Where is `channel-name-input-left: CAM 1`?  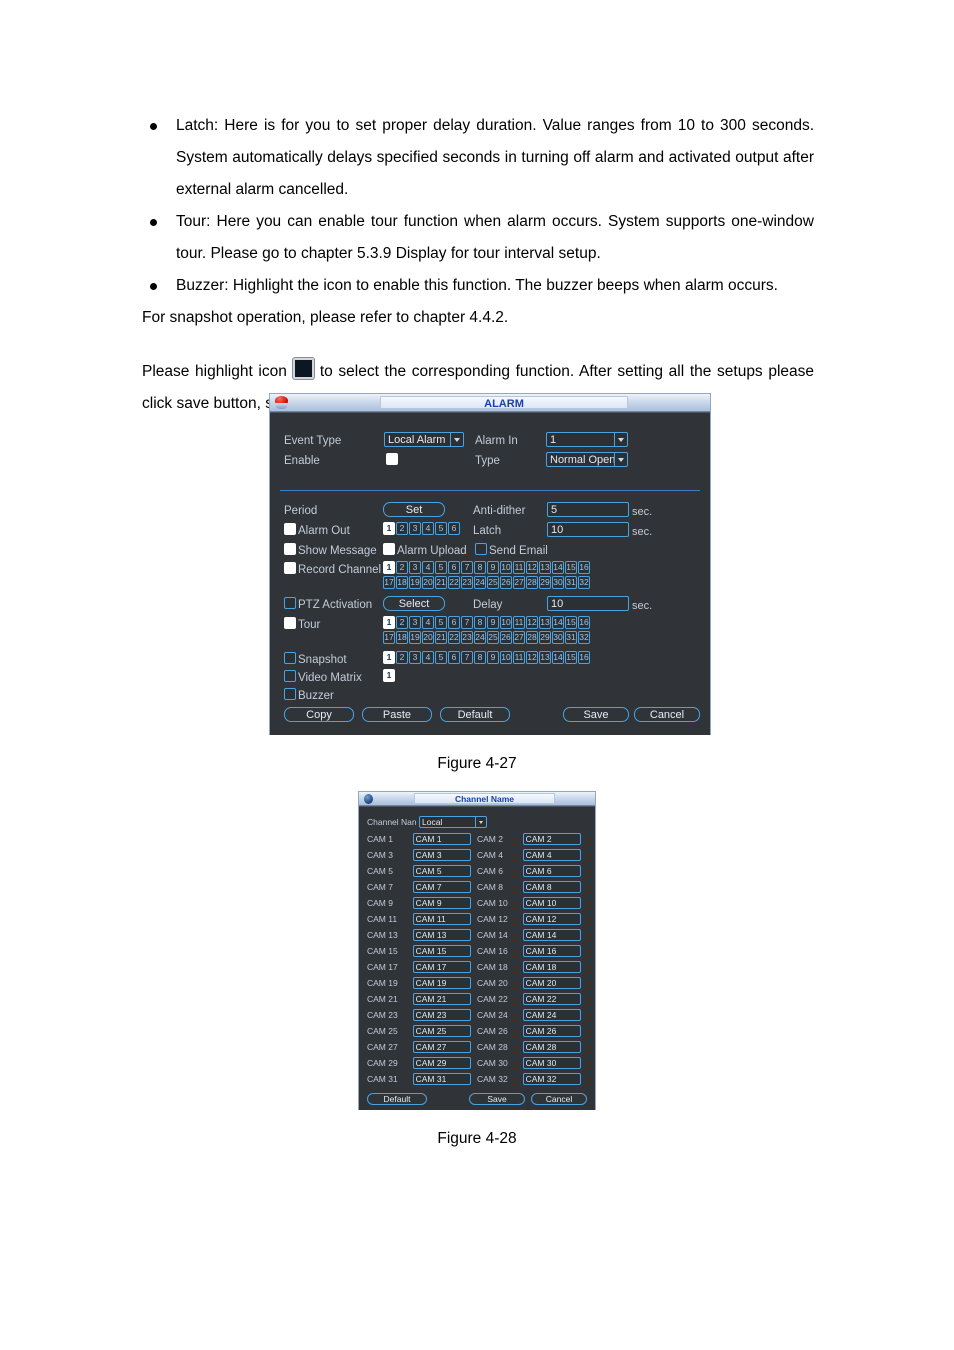 channel-name-input-left: CAM 1 is located at coordinates (441, 839).